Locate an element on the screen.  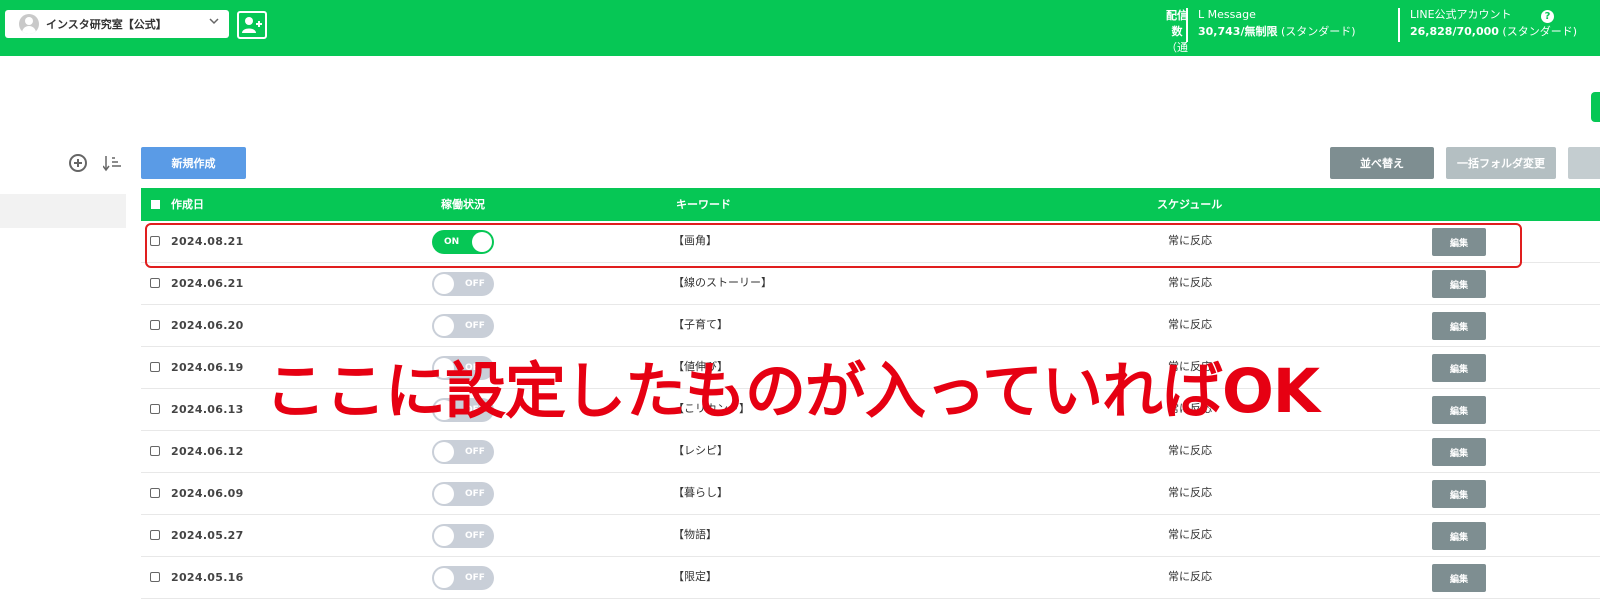
toggle-label: ON is located at coordinates (452, 242).